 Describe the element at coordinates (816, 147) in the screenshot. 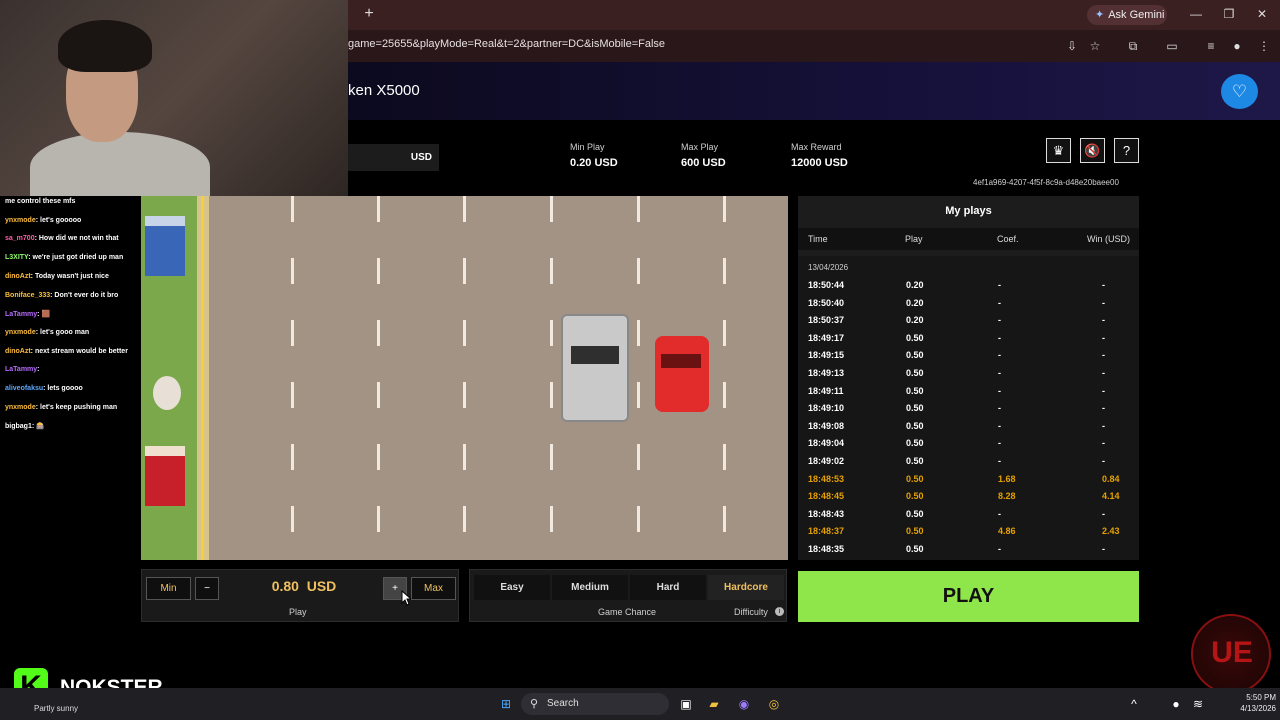

I see `max-reward-label: Max Reward` at that location.